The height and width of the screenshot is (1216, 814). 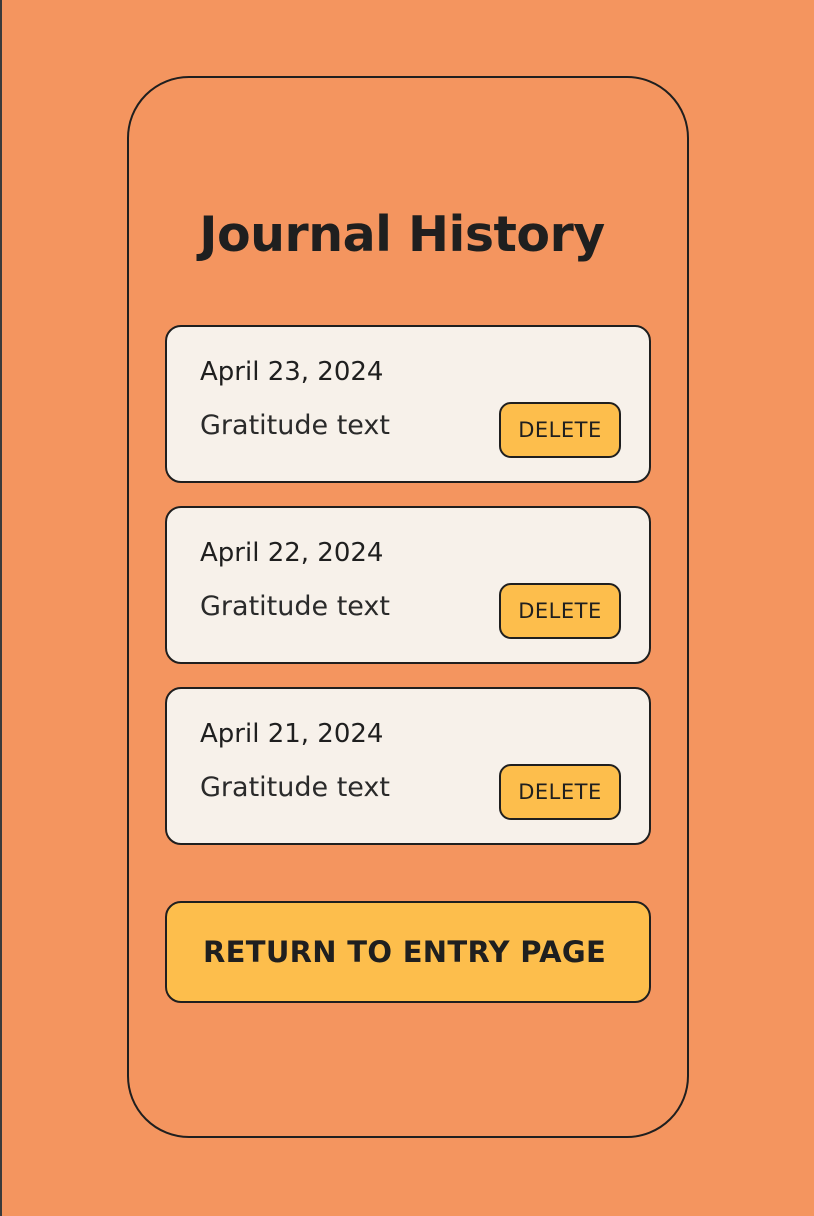 I want to click on journal-entry-card: April 22, 2024 Gratitude text DELETE, so click(x=408, y=585).